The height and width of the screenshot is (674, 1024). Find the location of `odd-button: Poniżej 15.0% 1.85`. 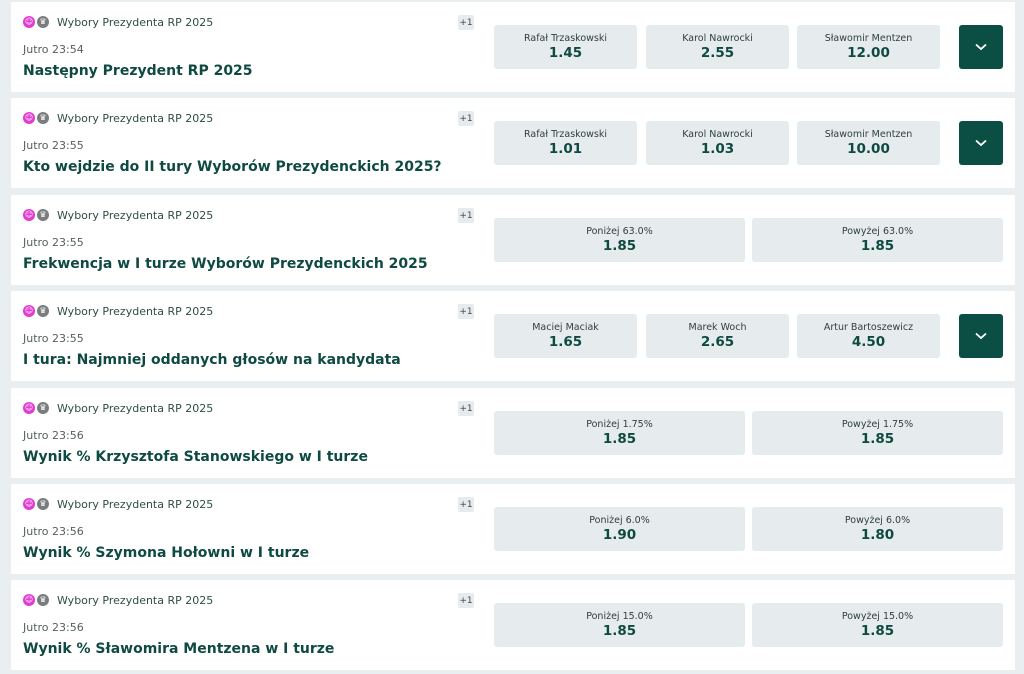

odd-button: Poniżej 15.0% 1.85 is located at coordinates (619, 625).